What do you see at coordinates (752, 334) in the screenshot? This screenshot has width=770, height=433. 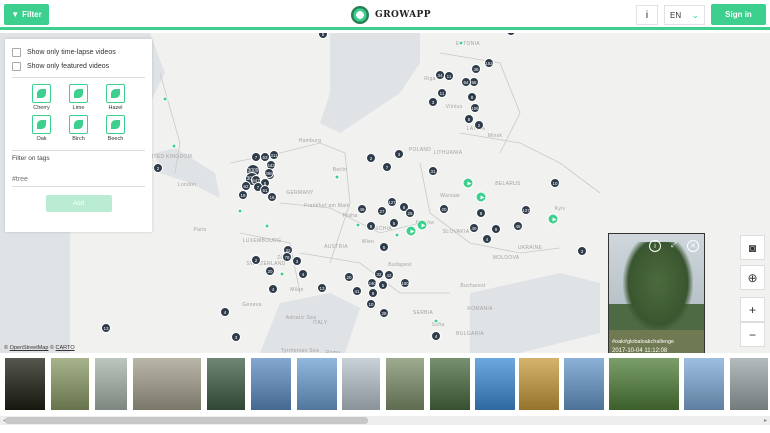 I see `zoom-out-button: −` at bounding box center [752, 334].